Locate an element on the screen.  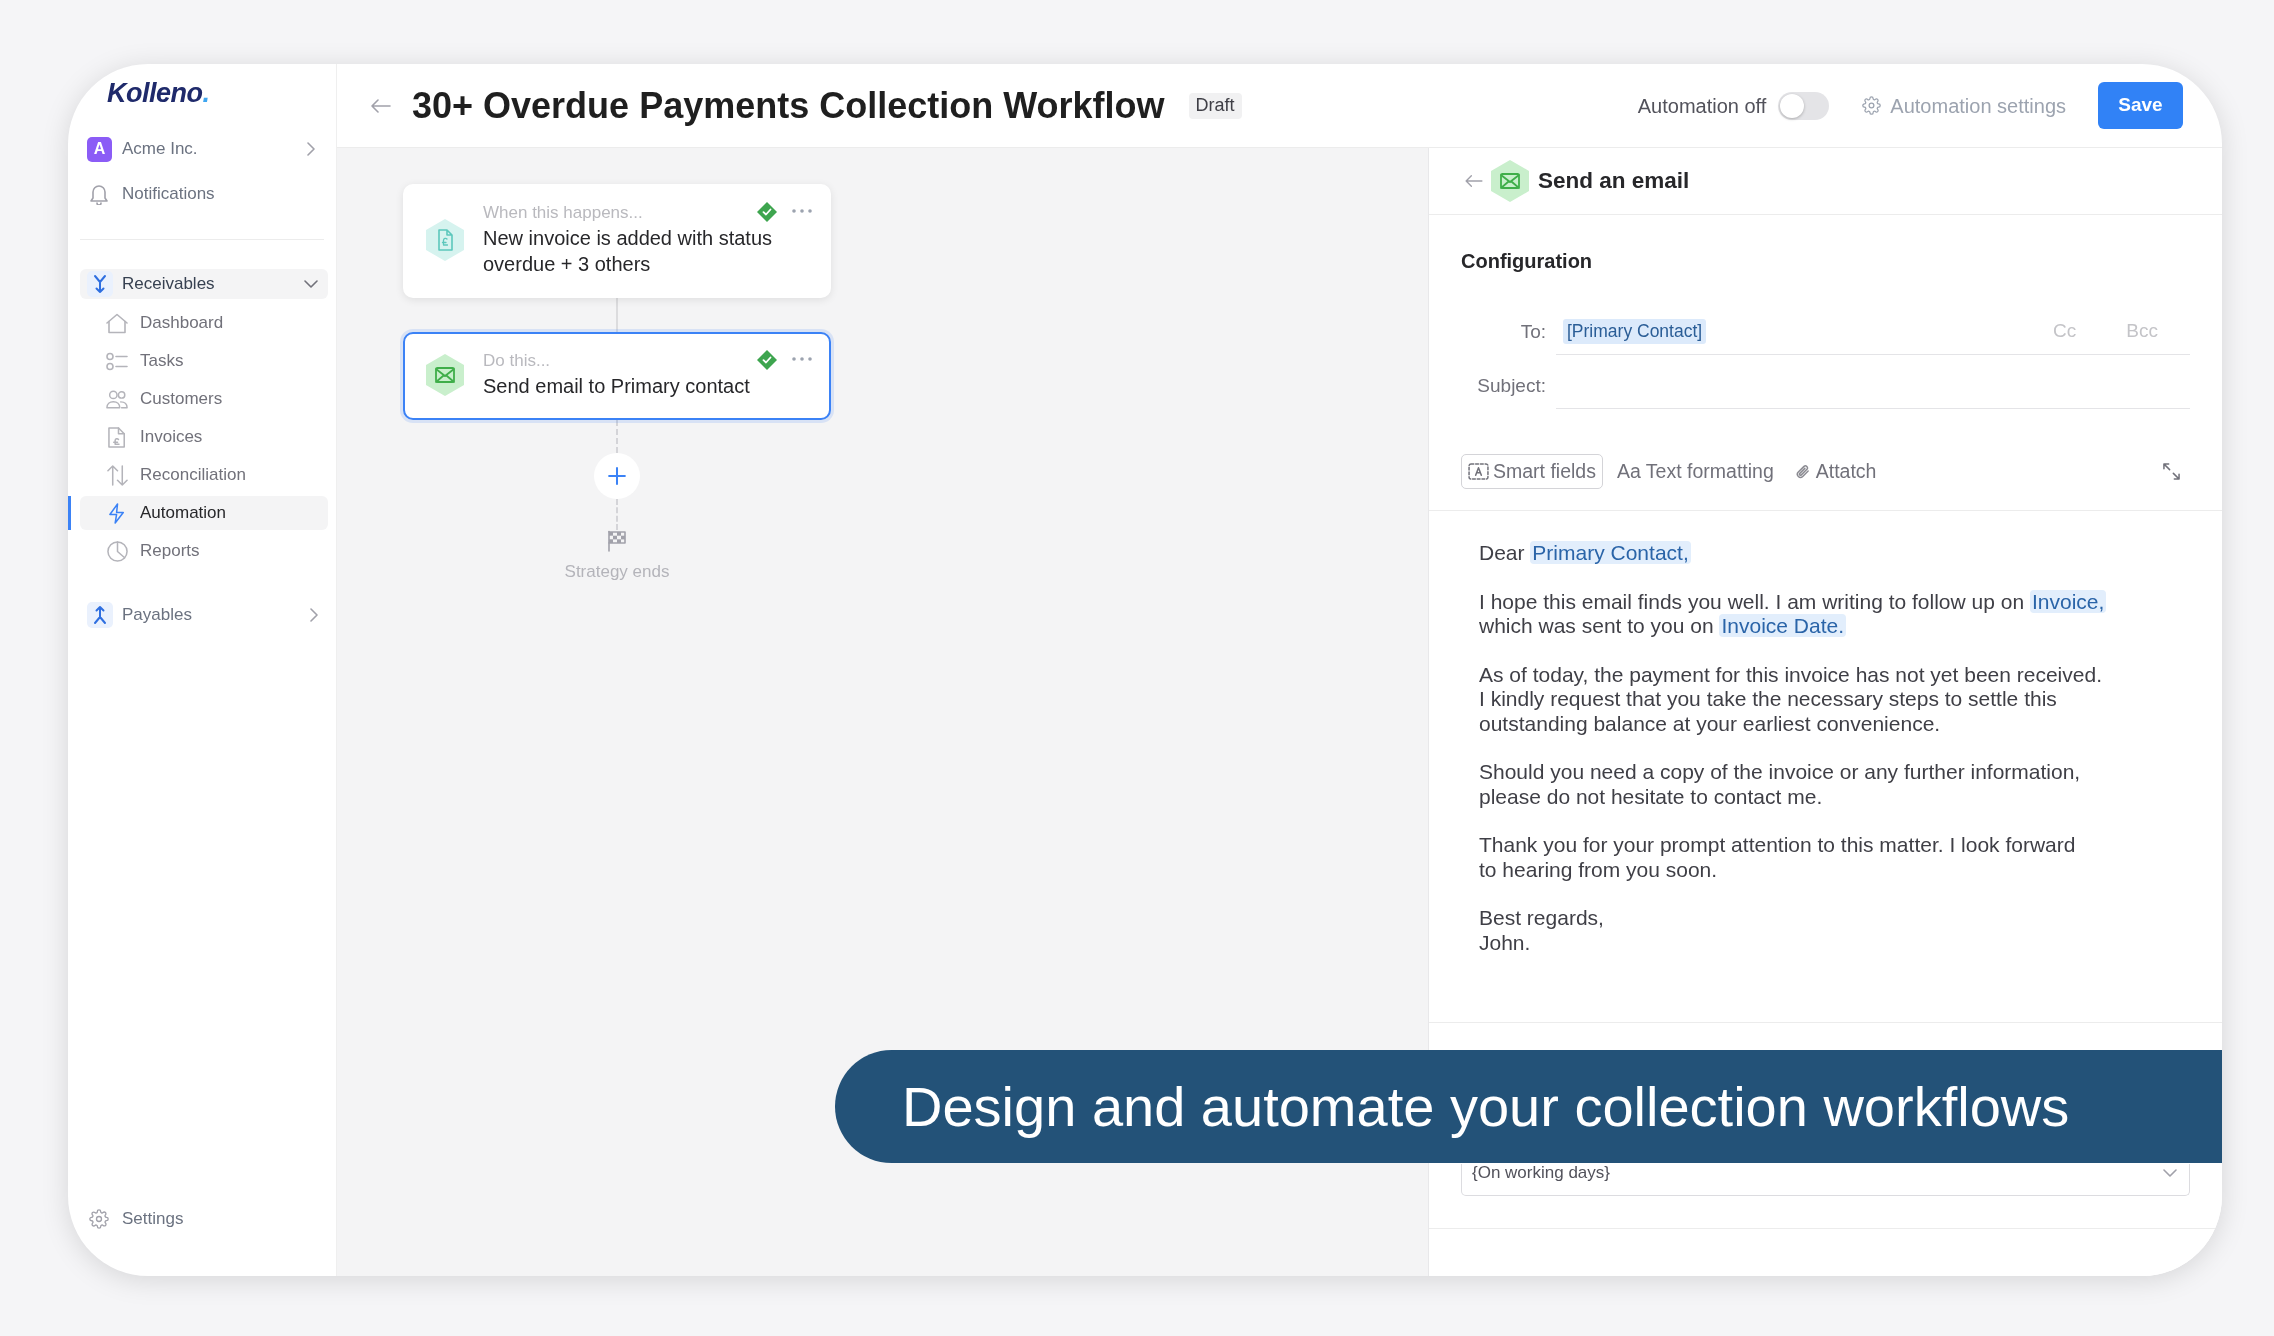
sidebar-item: Invoices is located at coordinates (204, 437).